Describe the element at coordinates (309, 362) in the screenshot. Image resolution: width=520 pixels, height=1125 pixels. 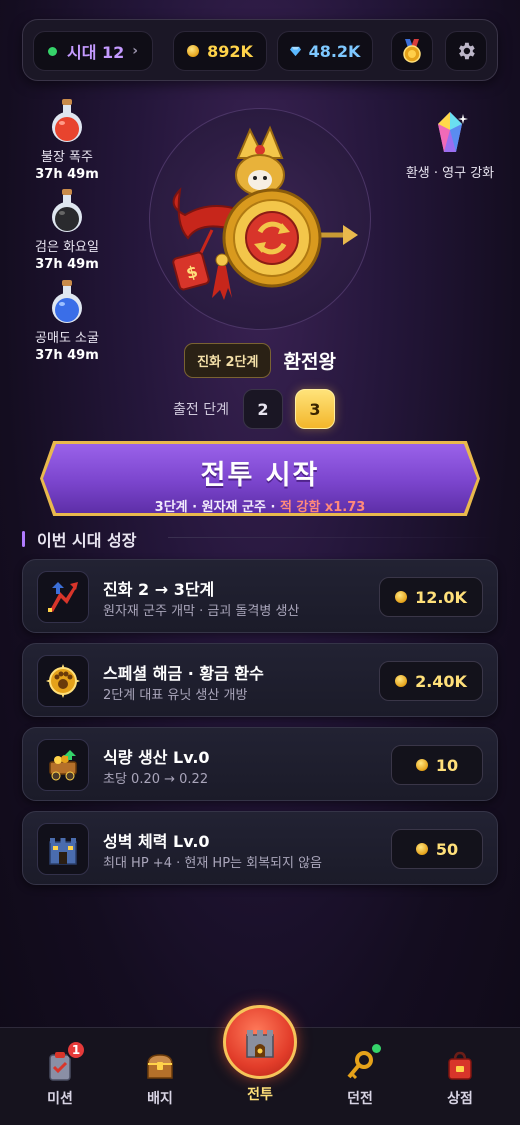
I see `hero-name: 환전왕` at that location.